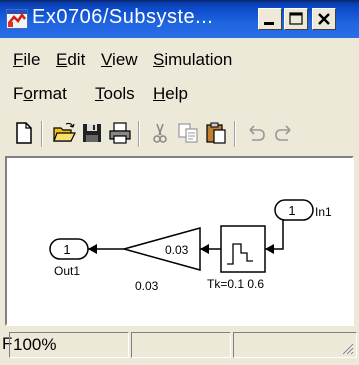 Image resolution: width=359 pixels, height=365 pixels. What do you see at coordinates (256, 133) in the screenshot?
I see `undo-icon` at bounding box center [256, 133].